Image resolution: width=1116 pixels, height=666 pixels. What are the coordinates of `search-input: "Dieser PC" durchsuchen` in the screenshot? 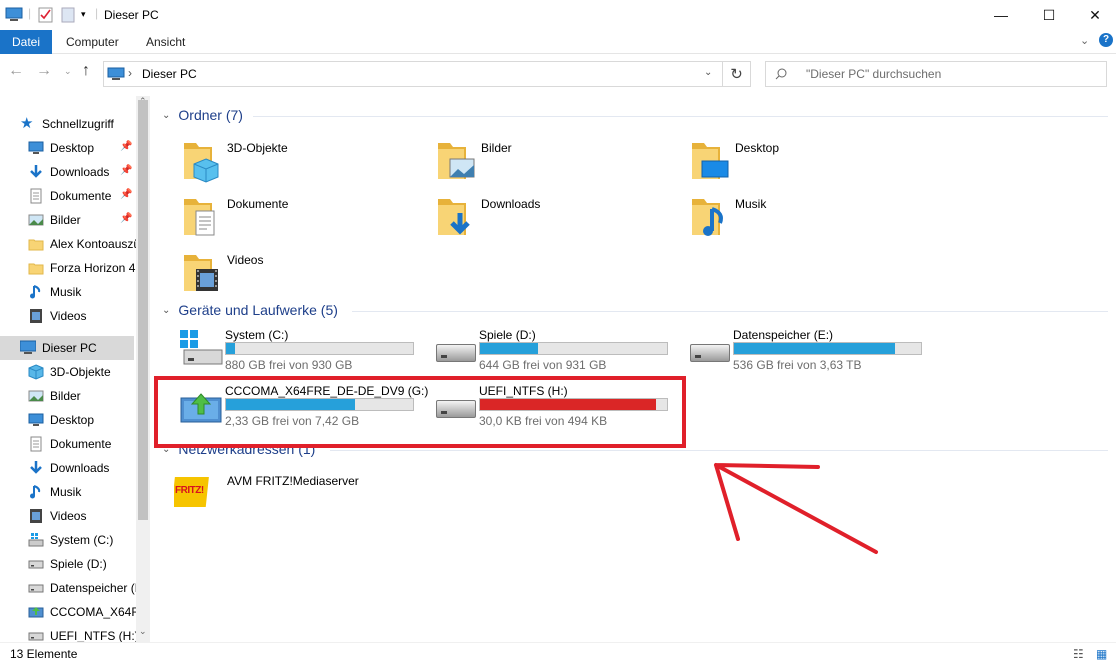 It's located at (936, 74).